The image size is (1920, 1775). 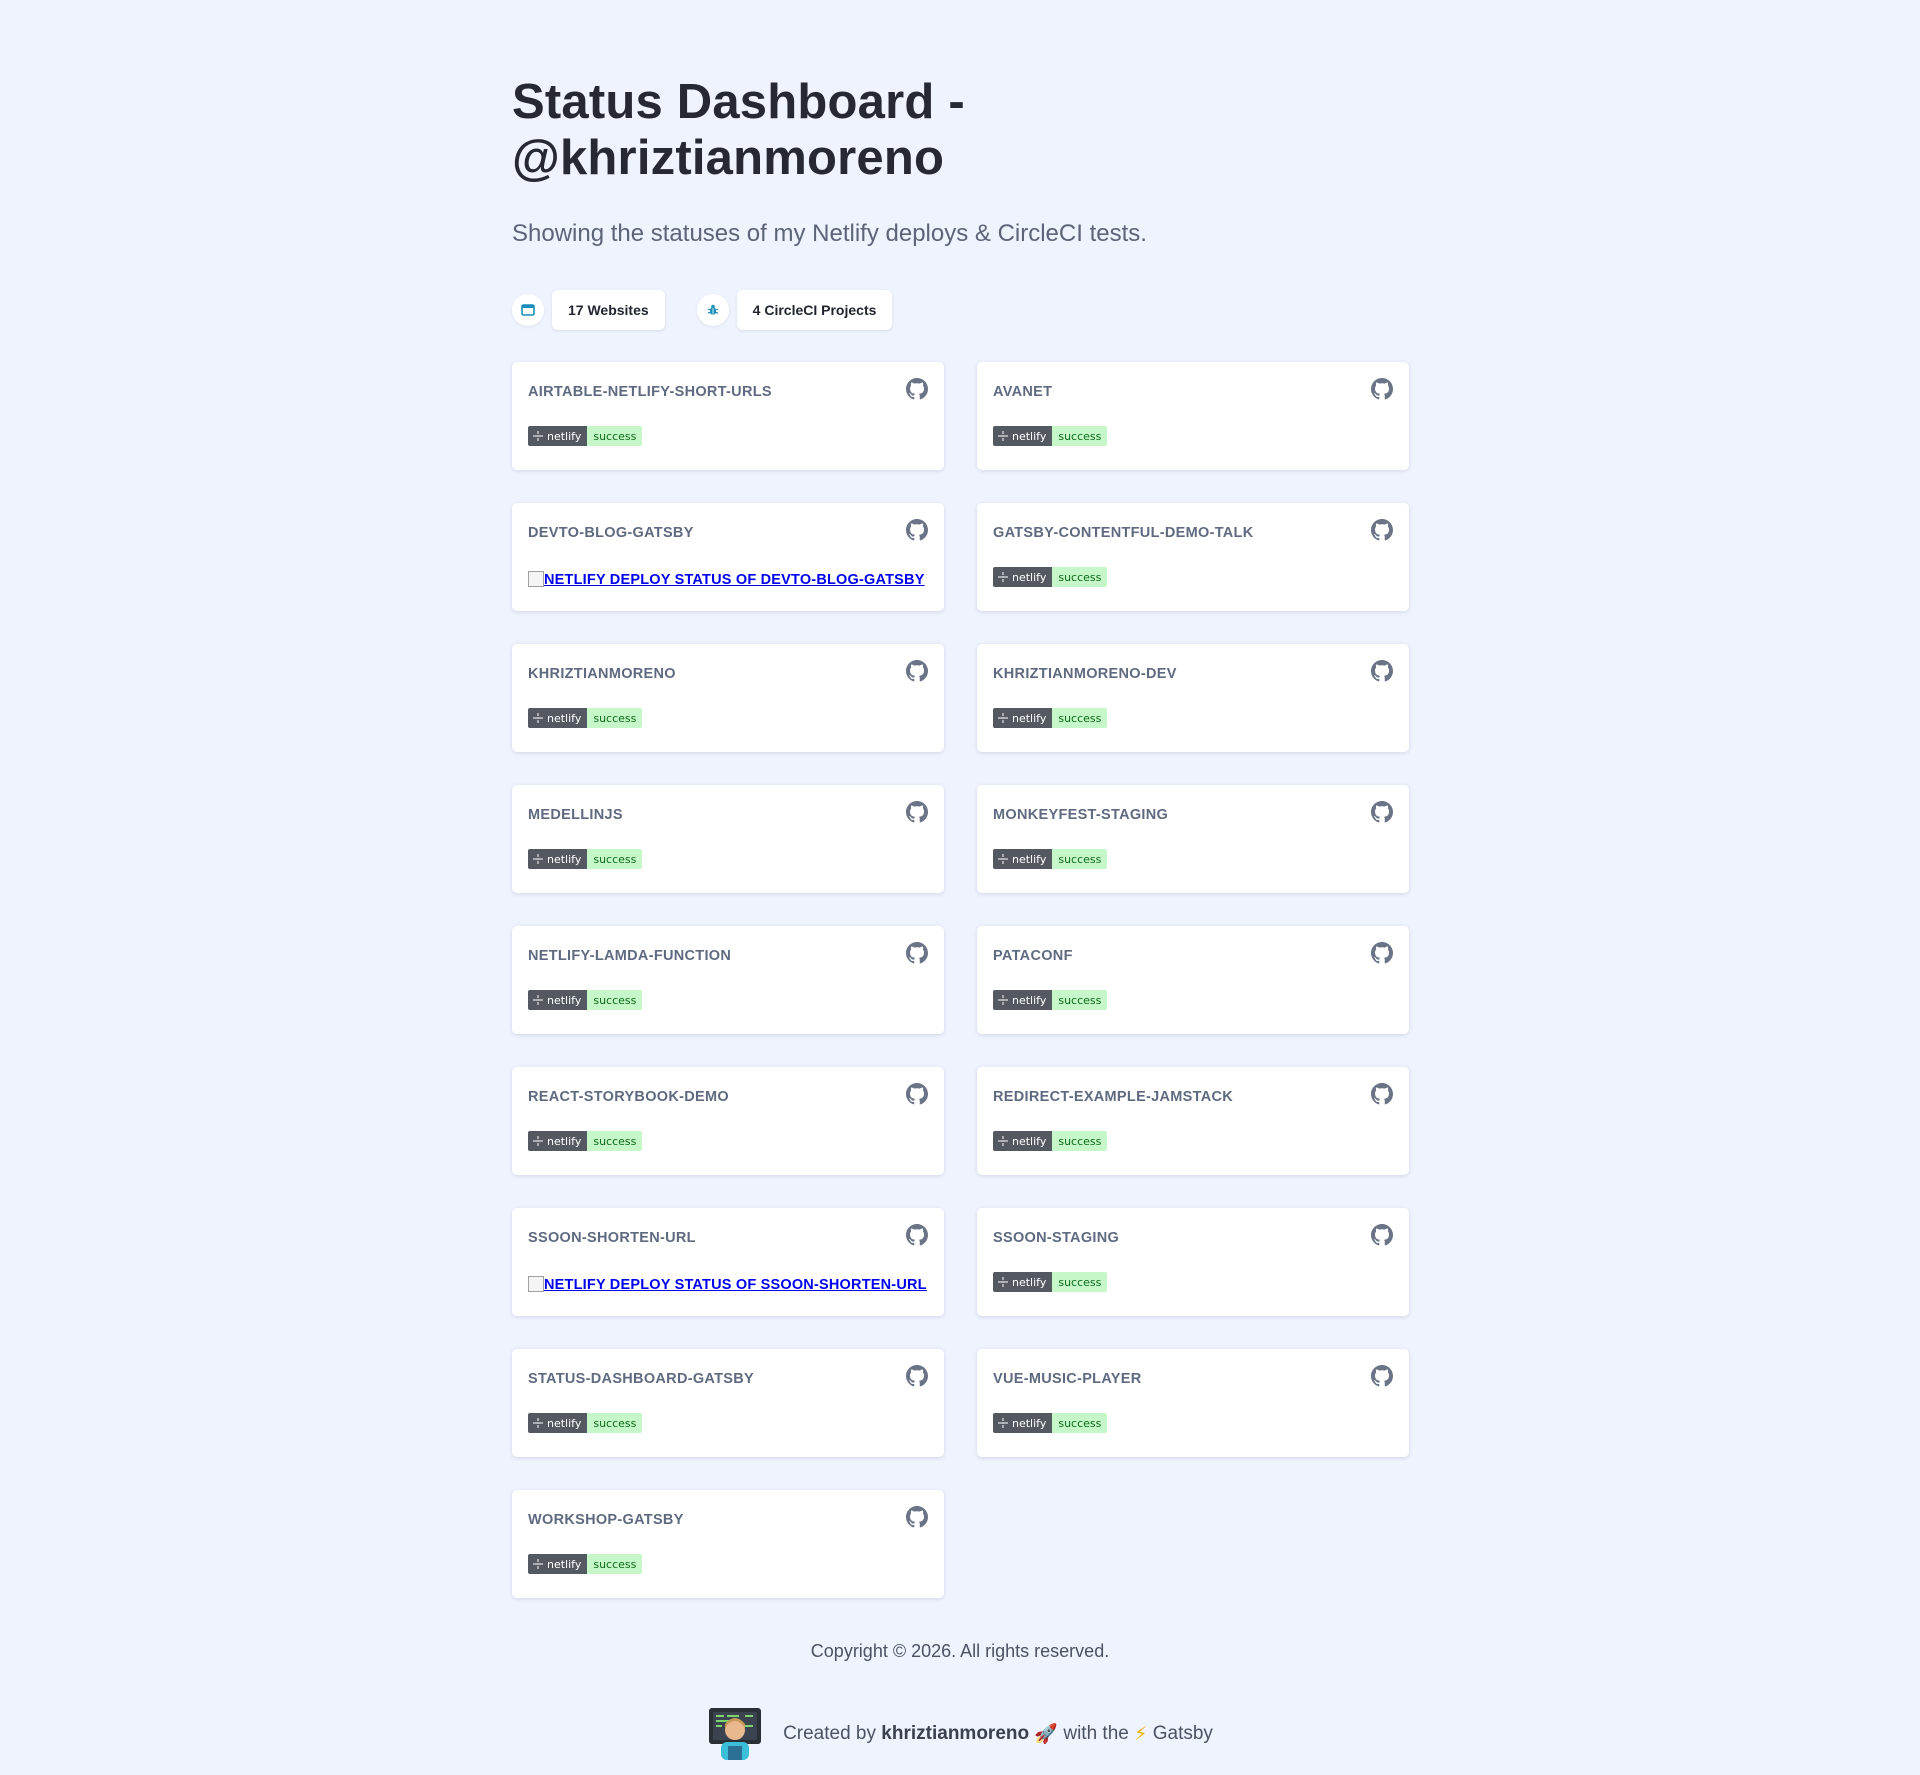 What do you see at coordinates (1085, 674) in the screenshot?
I see `site-name: KHRIZTIANMORENO-DEV` at bounding box center [1085, 674].